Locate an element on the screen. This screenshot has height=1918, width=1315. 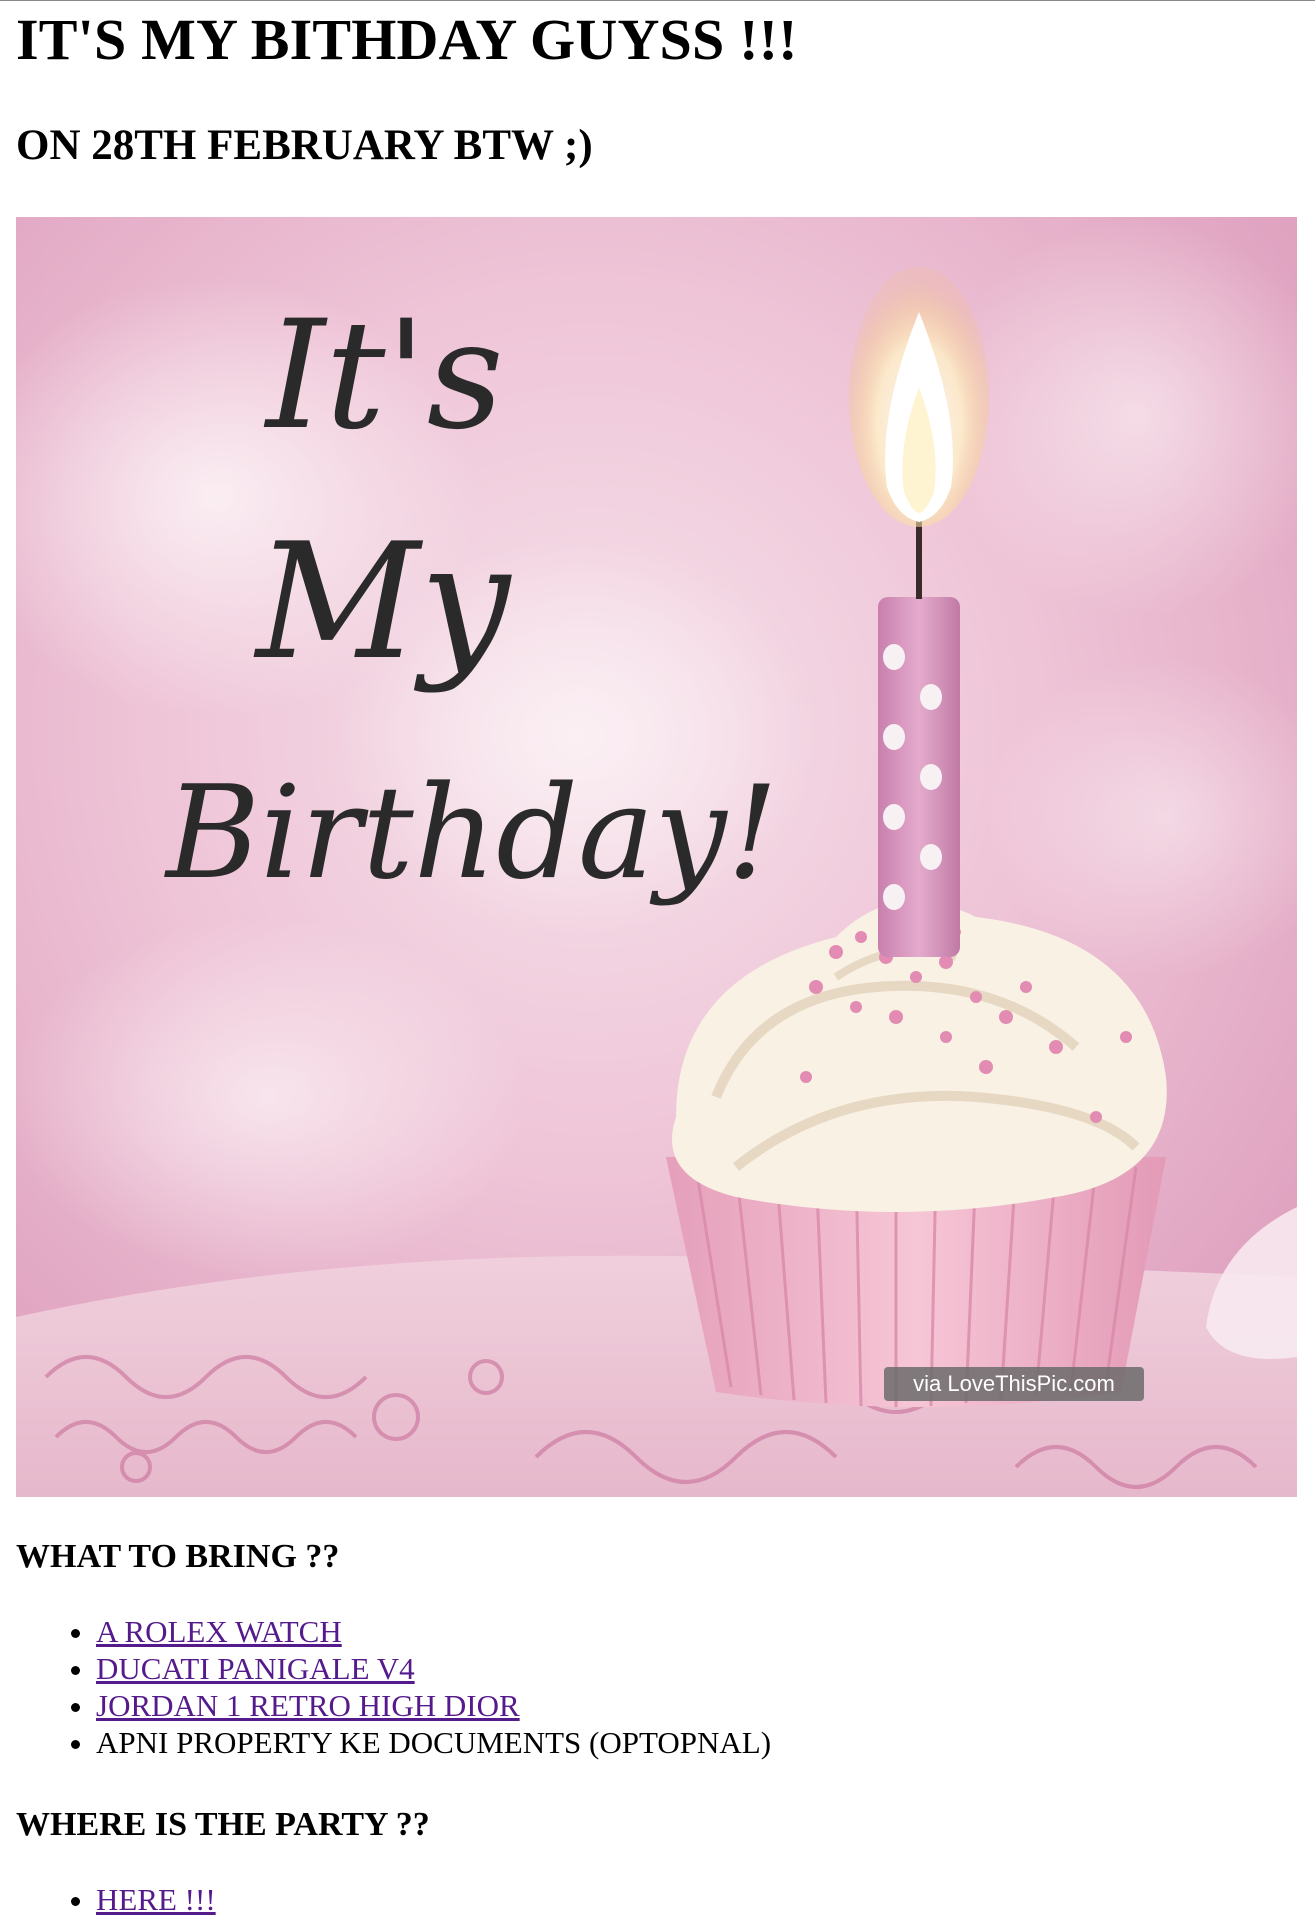
list-item: JORDAN 1 RETRO HIGH DIOR is located at coordinates (697, 1705).